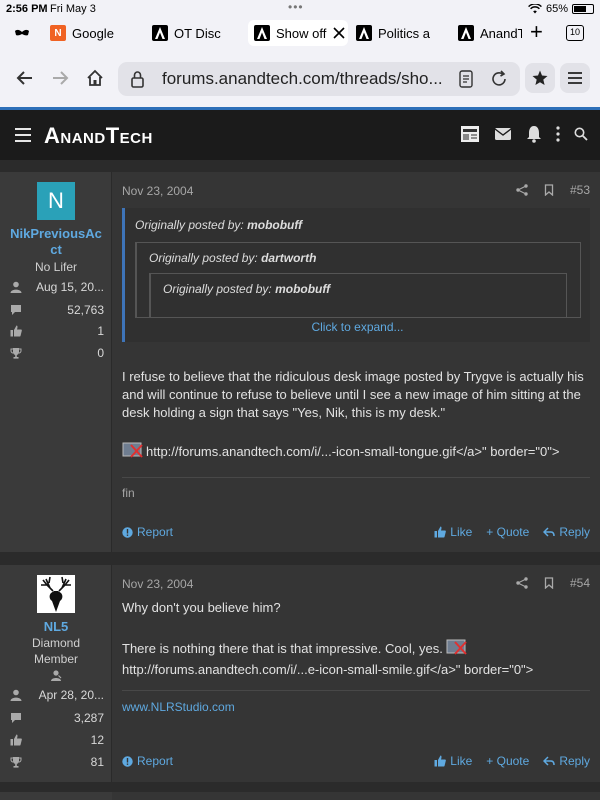  I want to click on menu-icon, so click(575, 78).